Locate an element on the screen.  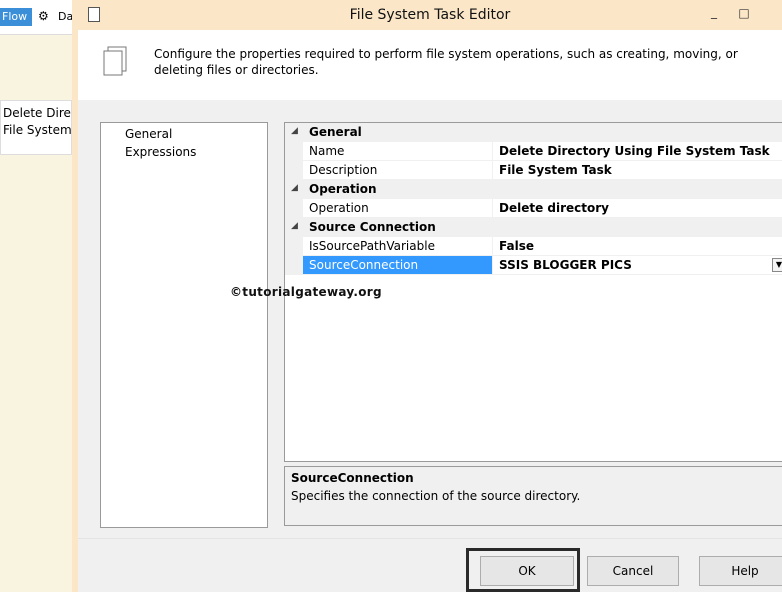
property-value: False is located at coordinates (637, 246).